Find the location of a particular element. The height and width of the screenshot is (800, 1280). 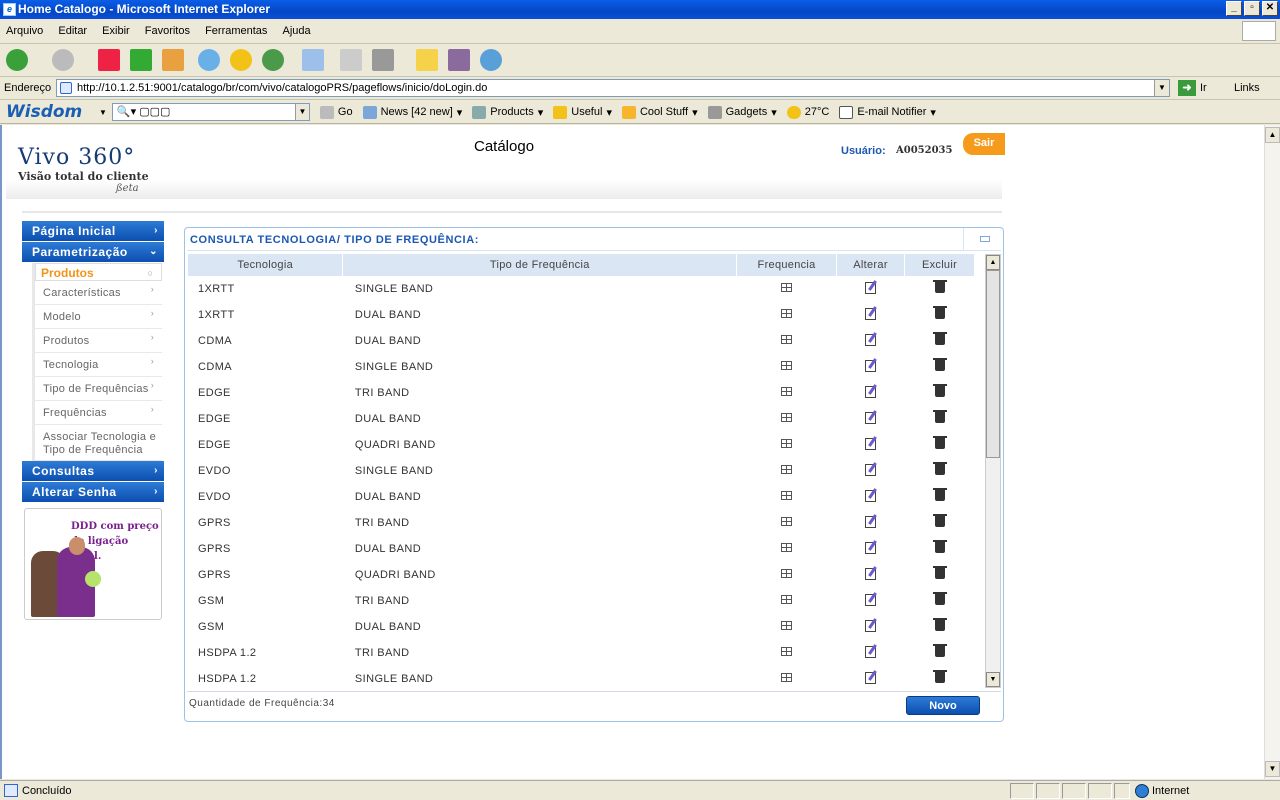

wisdom-gadgets: Gadgets ▾ is located at coordinates (742, 112).